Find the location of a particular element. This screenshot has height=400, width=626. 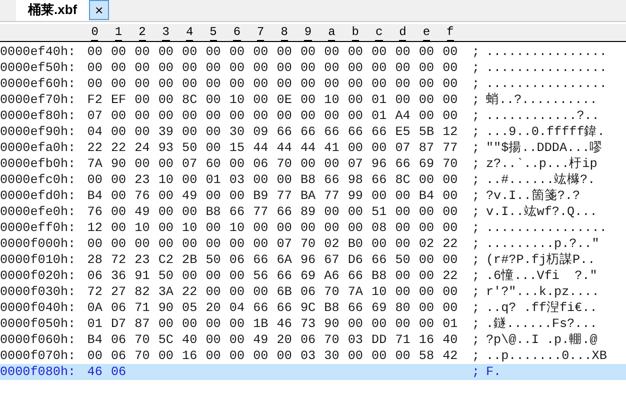

hex-byte: 76 is located at coordinates (95, 212).